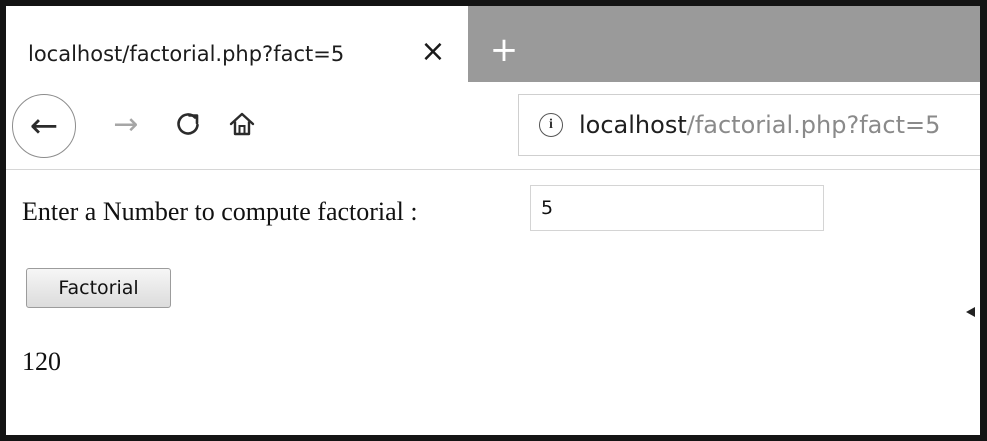 The height and width of the screenshot is (441, 987). Describe the element at coordinates (98, 288) in the screenshot. I see `factorial-button: Factorial` at that location.